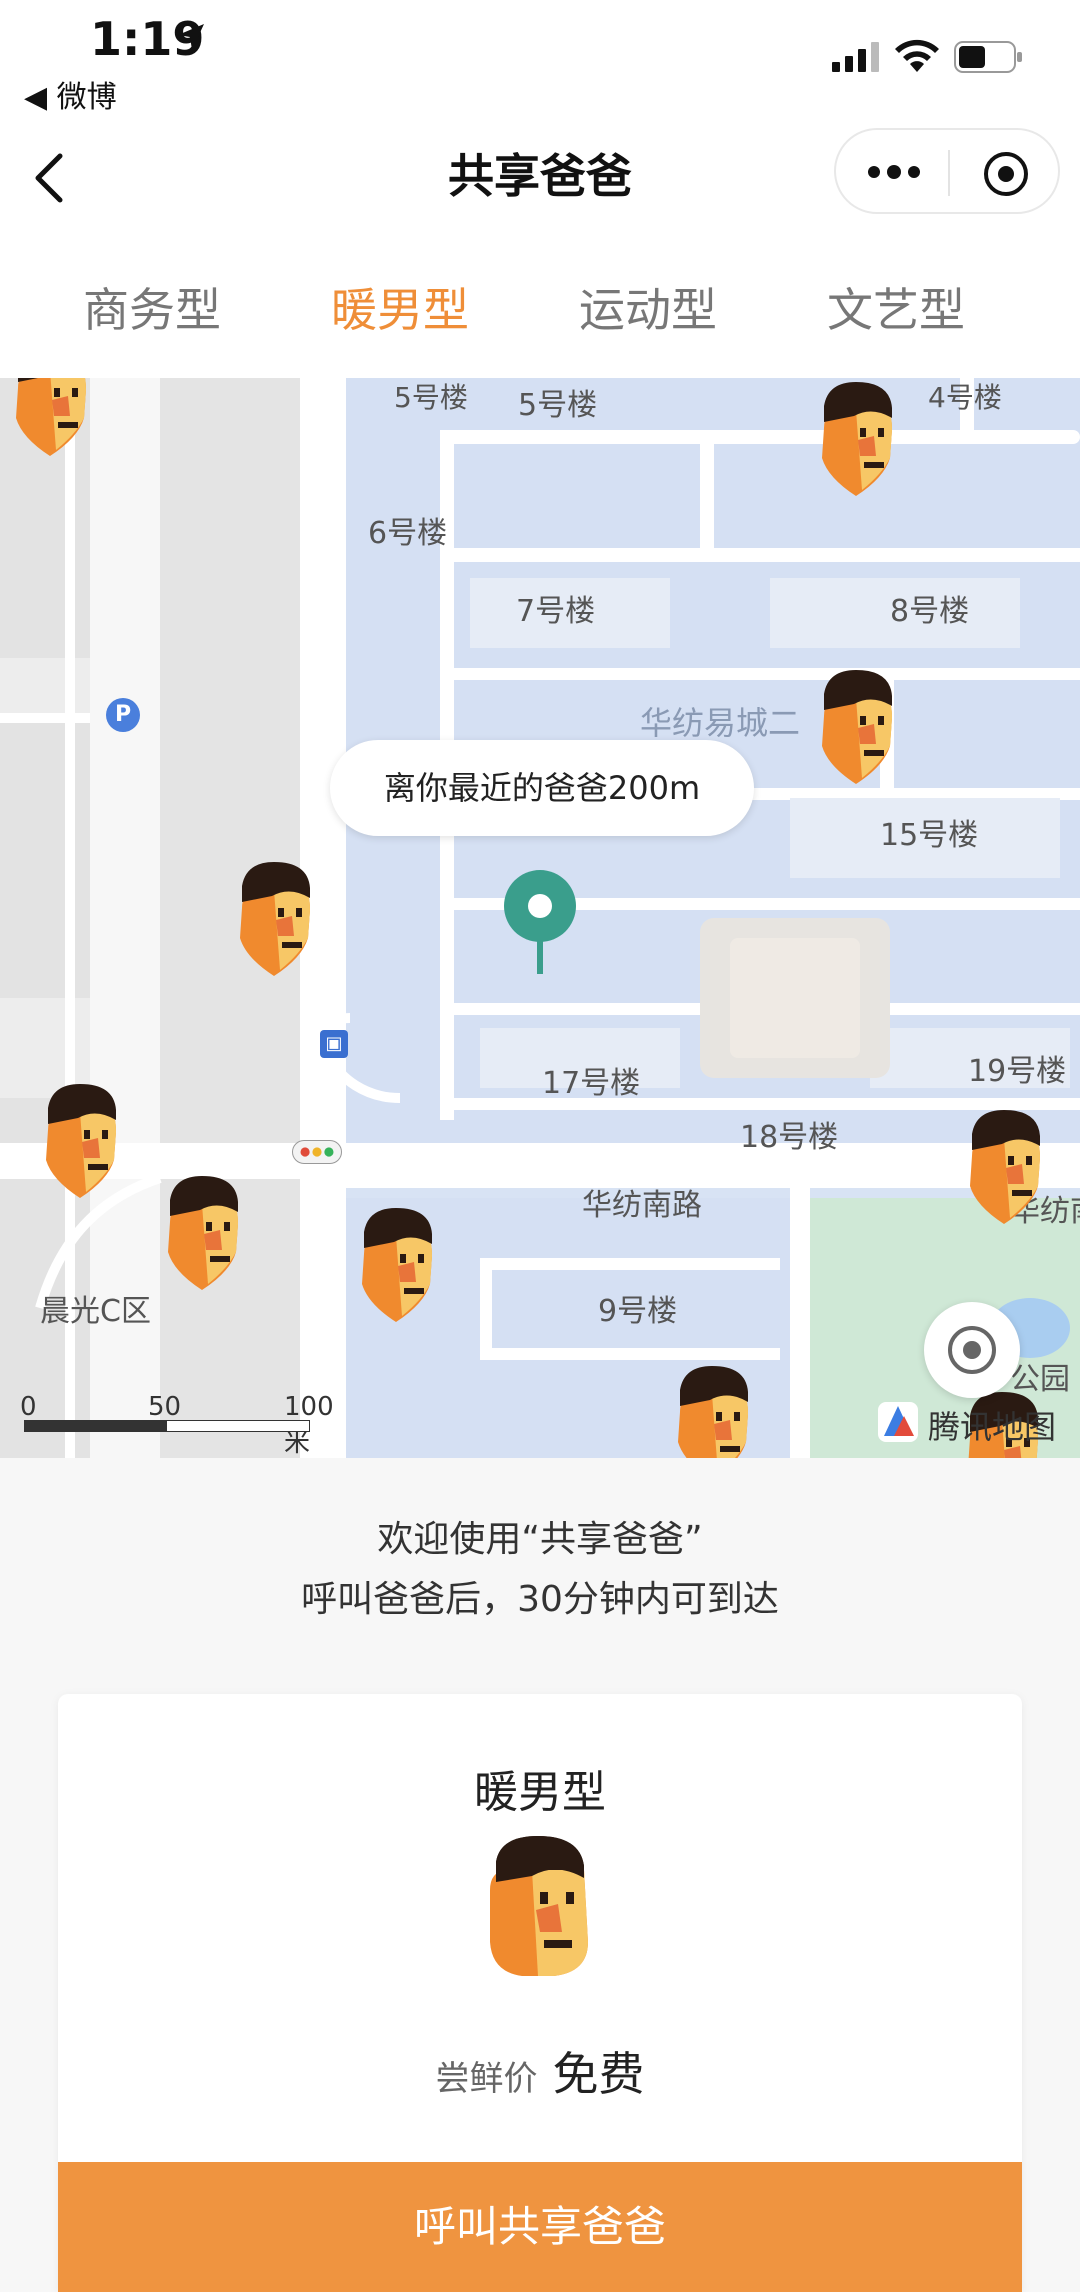 This screenshot has width=1080, height=2292. I want to click on type-tabs: 商务型 暖男型 运动型 文艺型, so click(540, 314).